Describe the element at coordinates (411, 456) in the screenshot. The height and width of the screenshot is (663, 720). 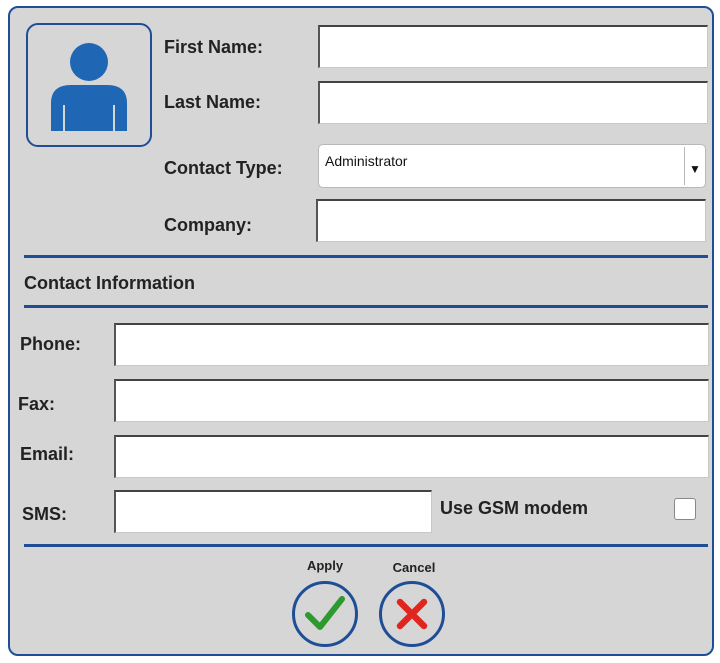
I see `email-field` at that location.